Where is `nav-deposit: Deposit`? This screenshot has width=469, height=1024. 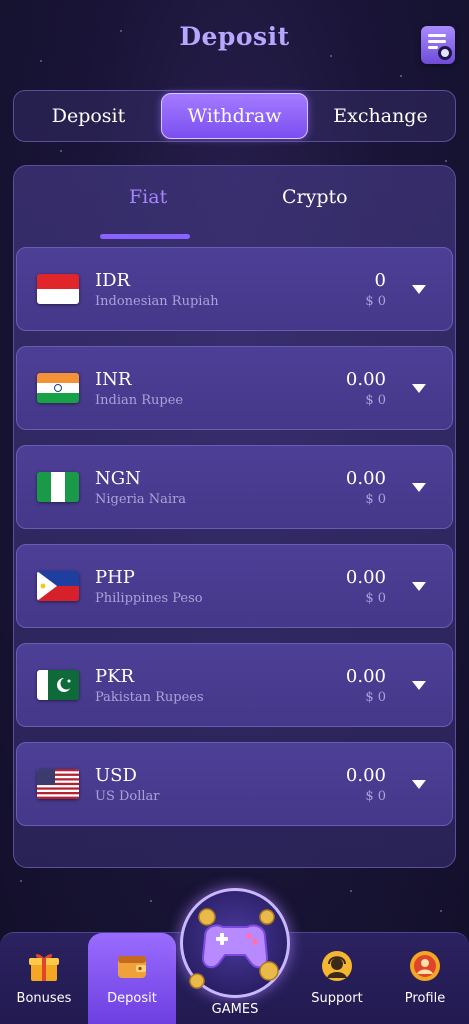 nav-deposit: Deposit is located at coordinates (132, 978).